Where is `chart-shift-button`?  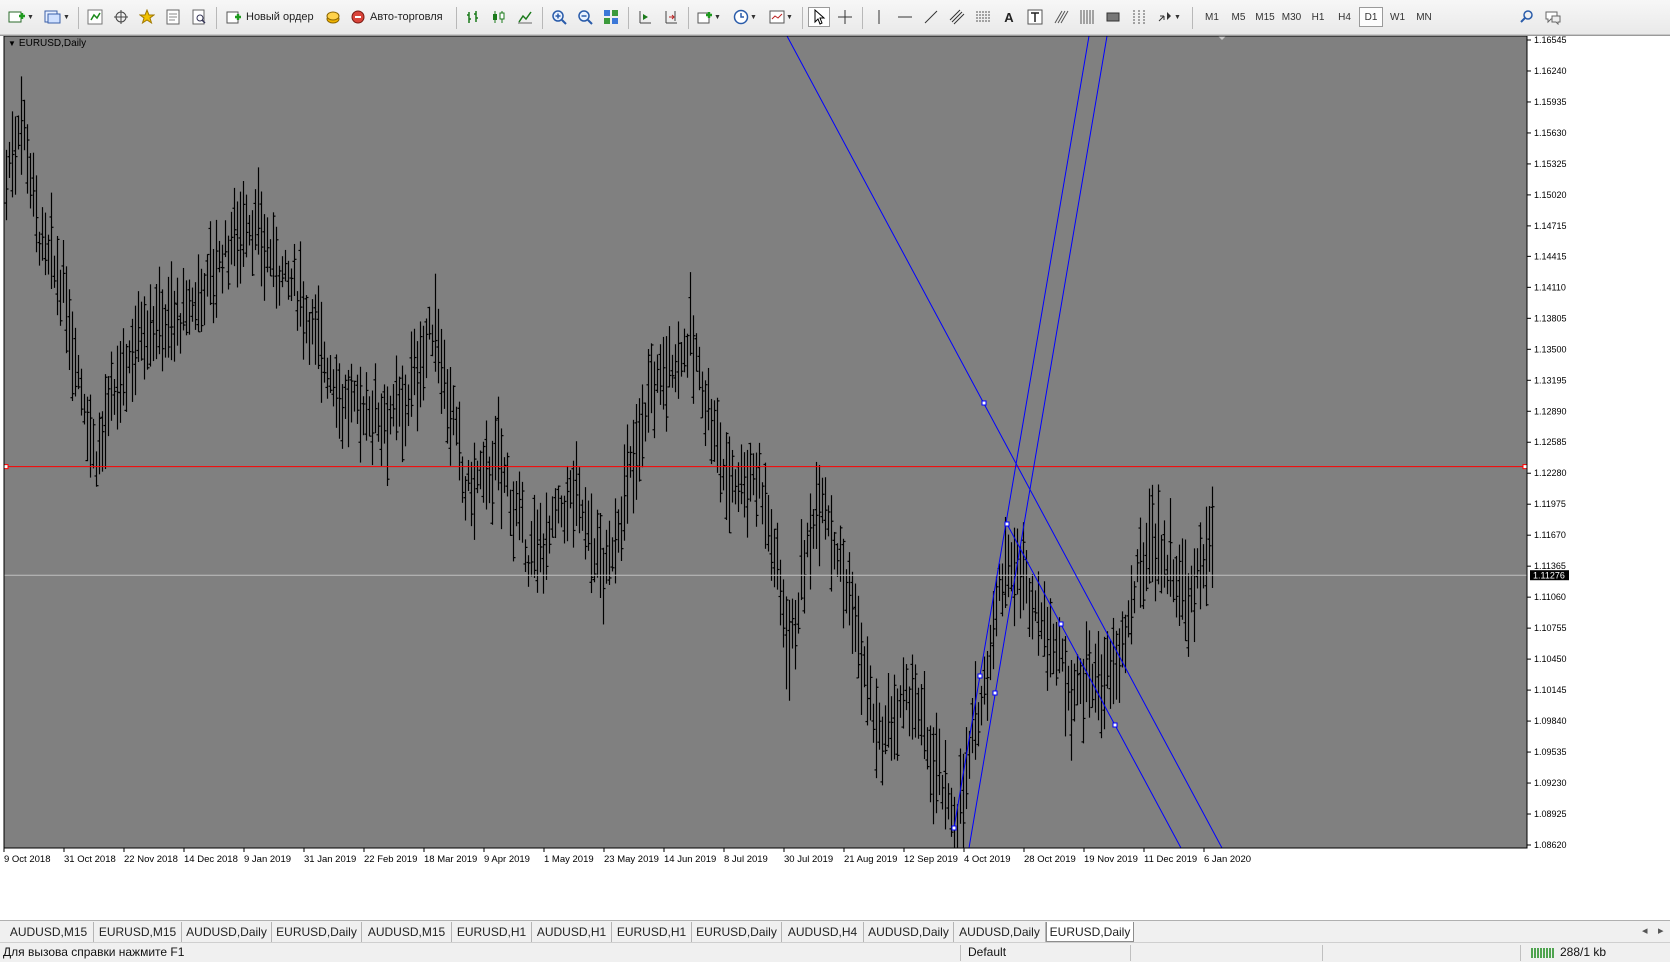
chart-shift-button is located at coordinates (645, 17).